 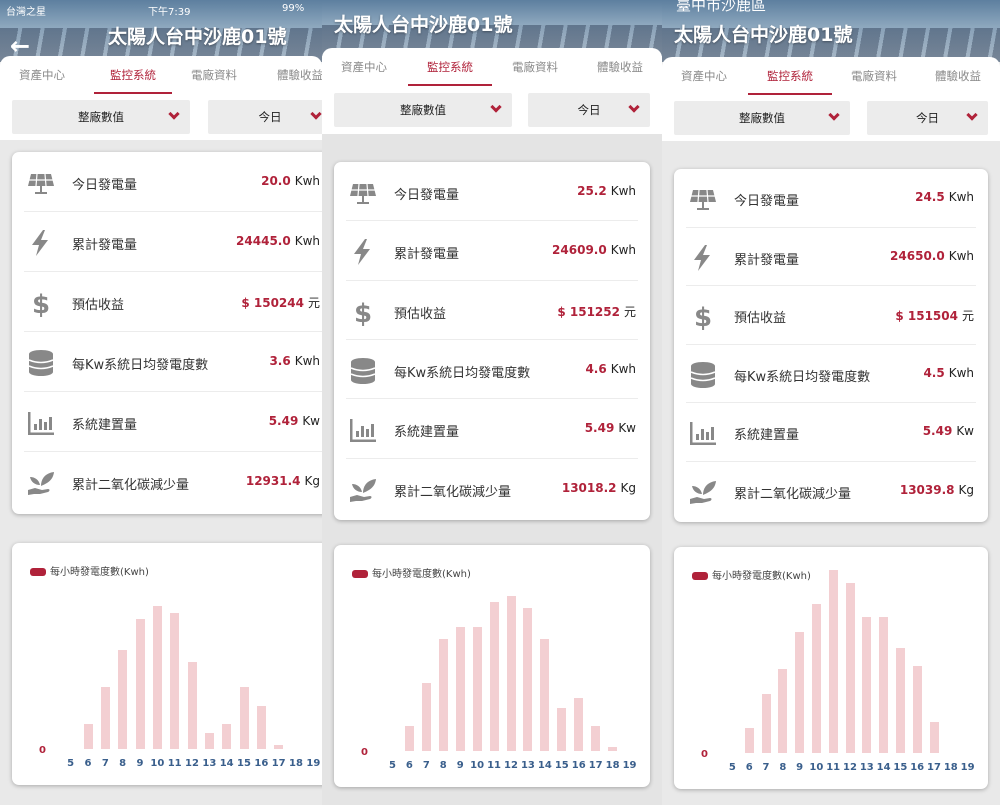 What do you see at coordinates (173, 302) in the screenshot?
I see `metric-row: $ 預估收益 $ 150244 元` at bounding box center [173, 302].